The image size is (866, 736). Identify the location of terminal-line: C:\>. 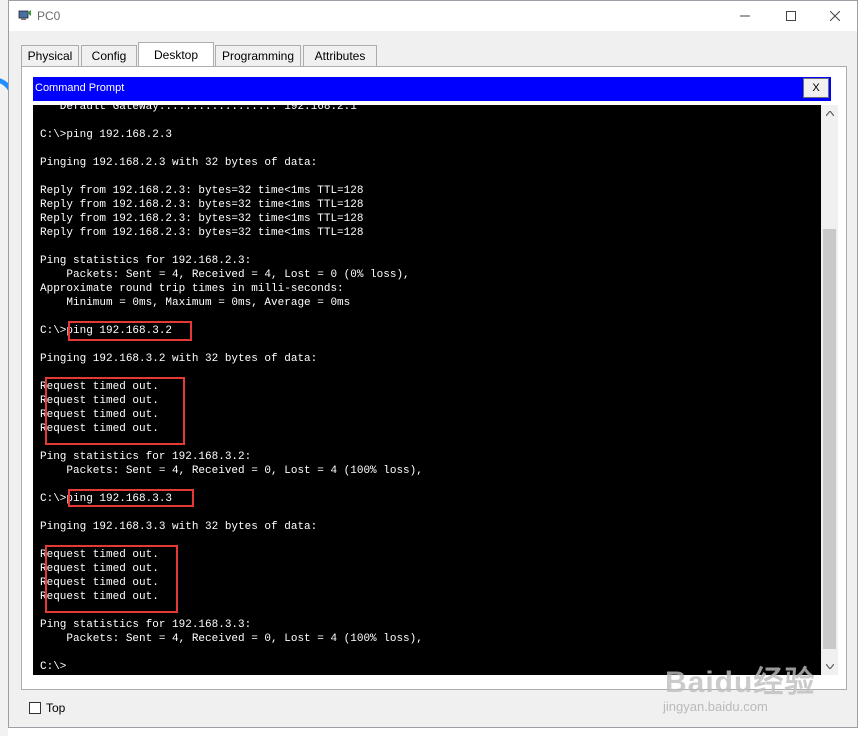
(53, 667).